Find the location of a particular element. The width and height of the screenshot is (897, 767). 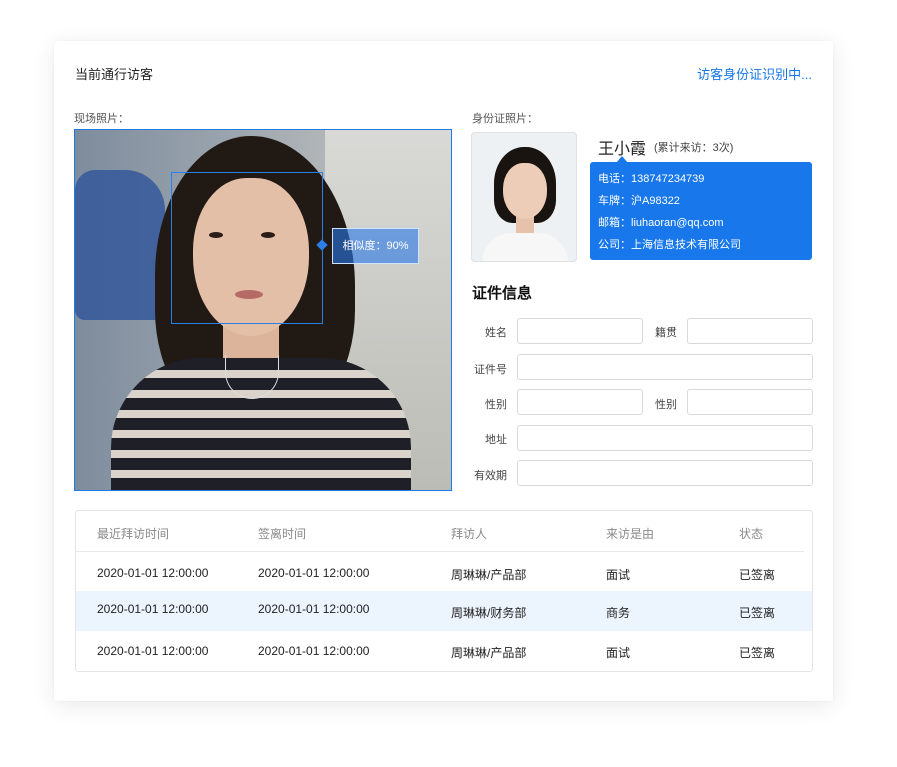

table-cell: 周琳琳/财务部 is located at coordinates (489, 613).